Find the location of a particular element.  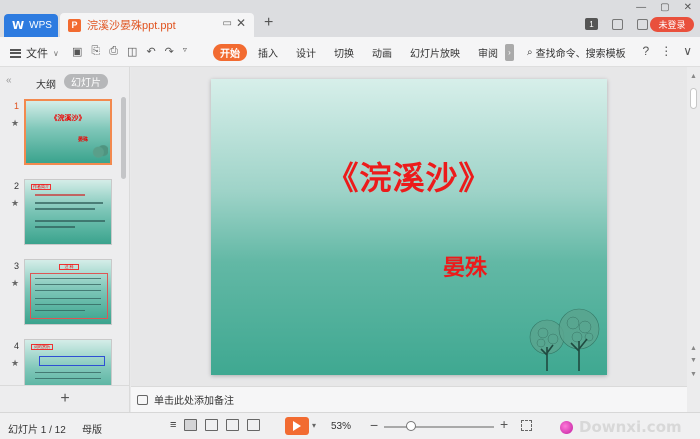

page-badge: 1 is located at coordinates (591, 24).